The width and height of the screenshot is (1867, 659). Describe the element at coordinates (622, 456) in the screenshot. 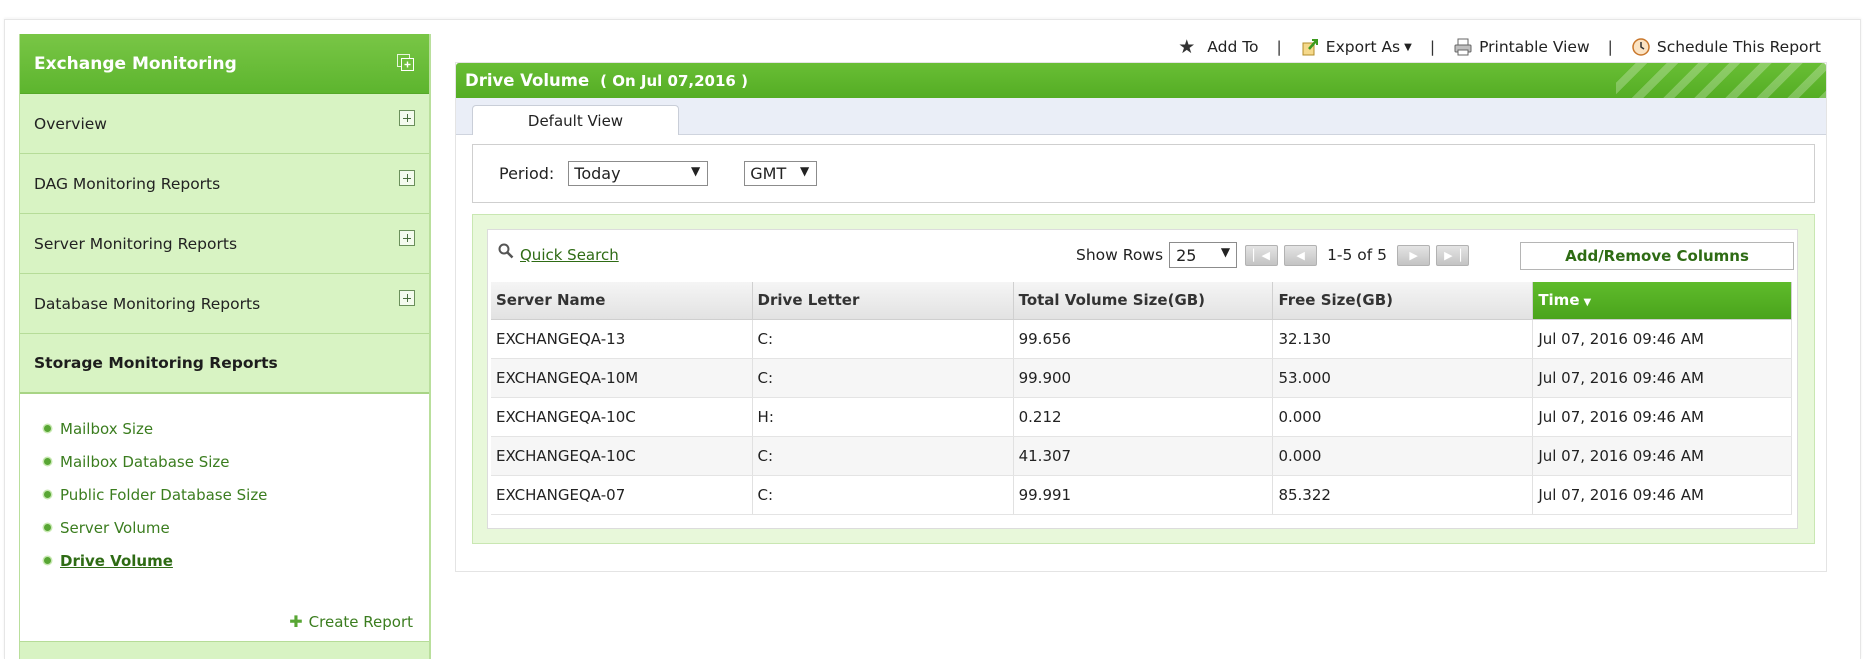

I see `cell-server-name: EXCHANGEQA-10C` at that location.